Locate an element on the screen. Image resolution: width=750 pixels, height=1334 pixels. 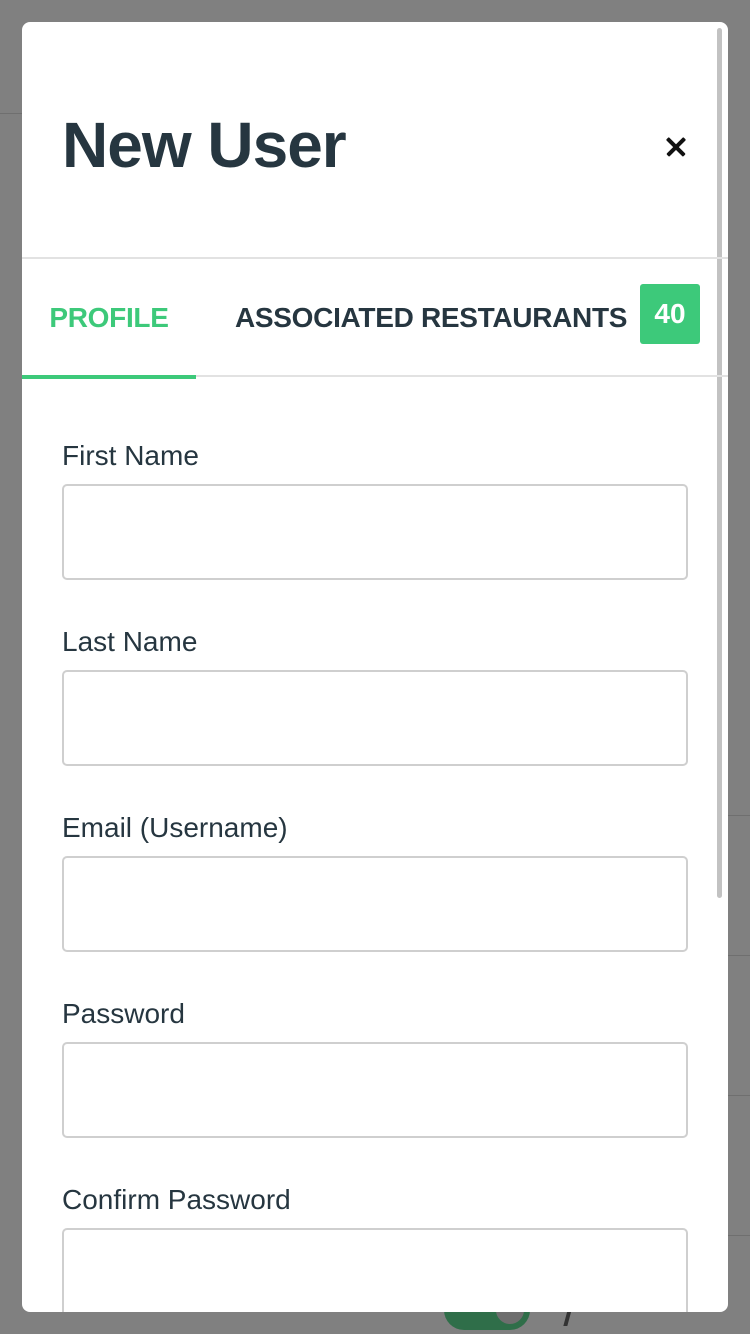
background-divider is located at coordinates (11, 113).